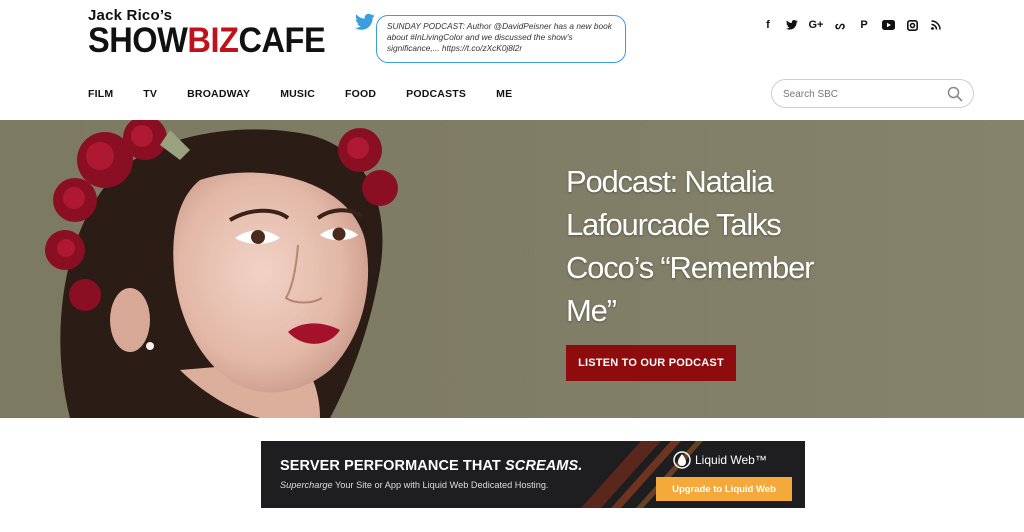 Image resolution: width=1024 pixels, height=532 pixels. I want to click on nav-item-broadway: BROADWAY, so click(218, 94).